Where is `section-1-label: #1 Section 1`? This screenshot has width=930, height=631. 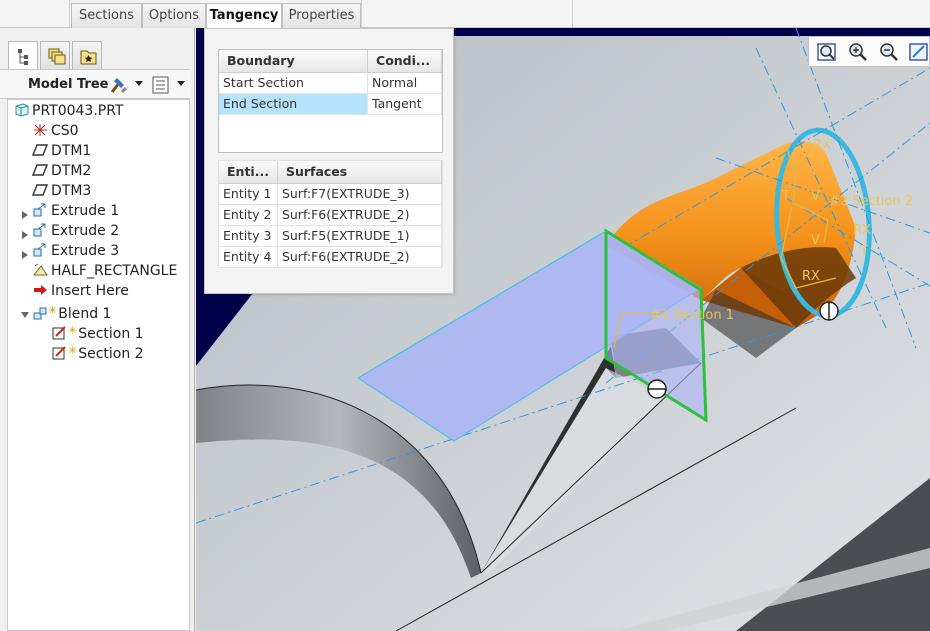
section-1-label: #1 Section 1 is located at coordinates (692, 315).